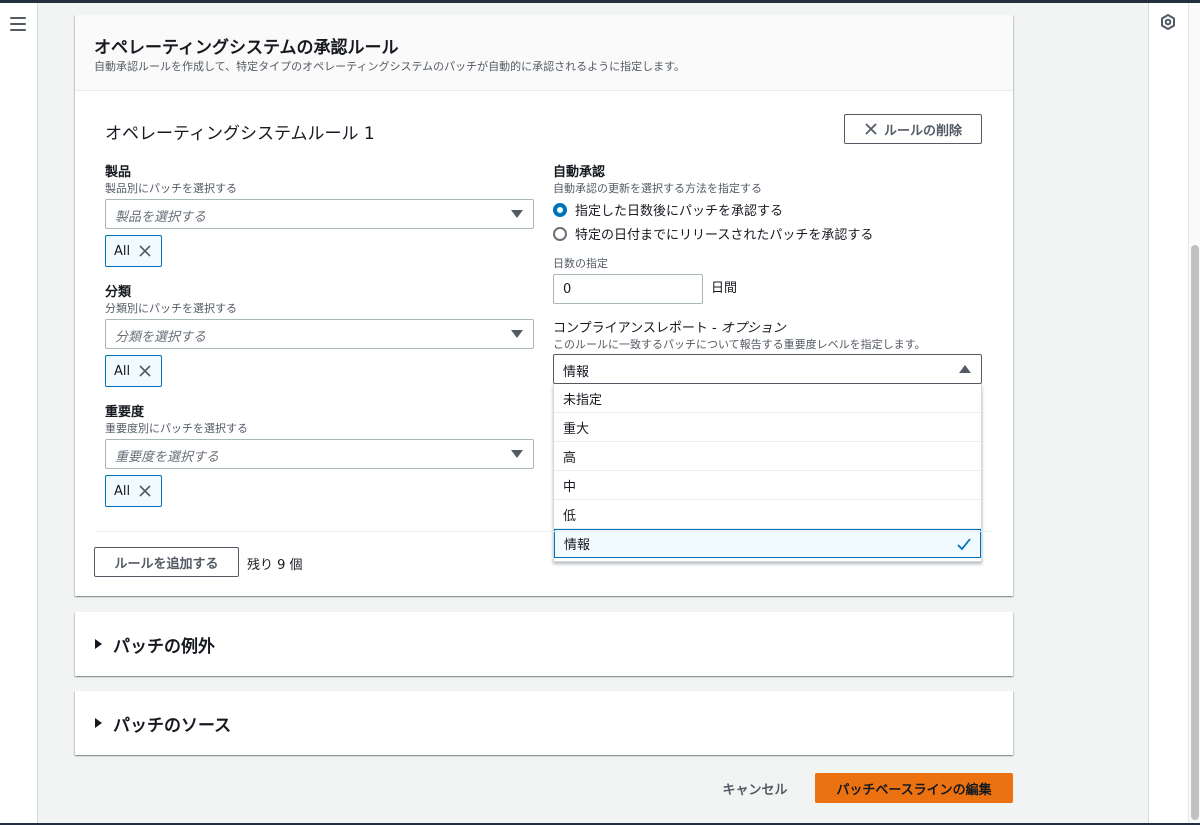 This screenshot has width=1200, height=825. I want to click on dropdown-option-unspecified: 未指定, so click(767, 398).